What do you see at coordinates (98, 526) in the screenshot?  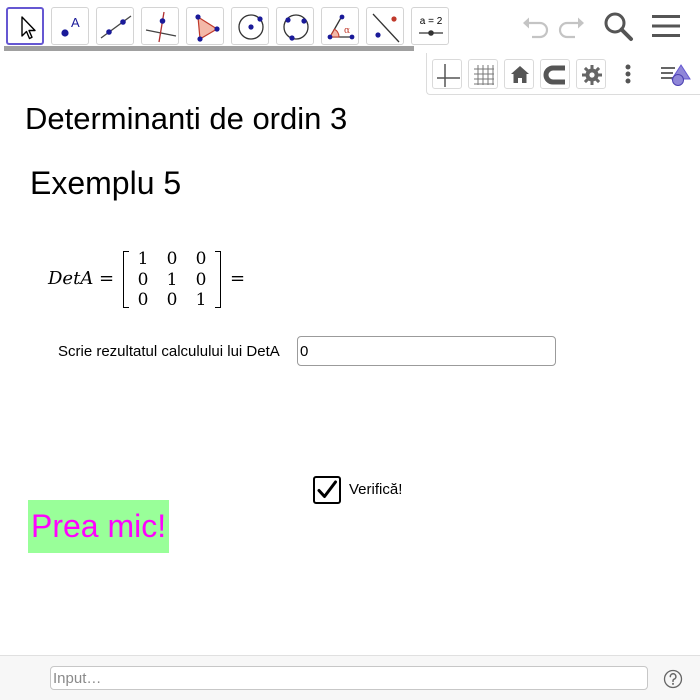 I see `feedback-message: Prea mic!` at bounding box center [98, 526].